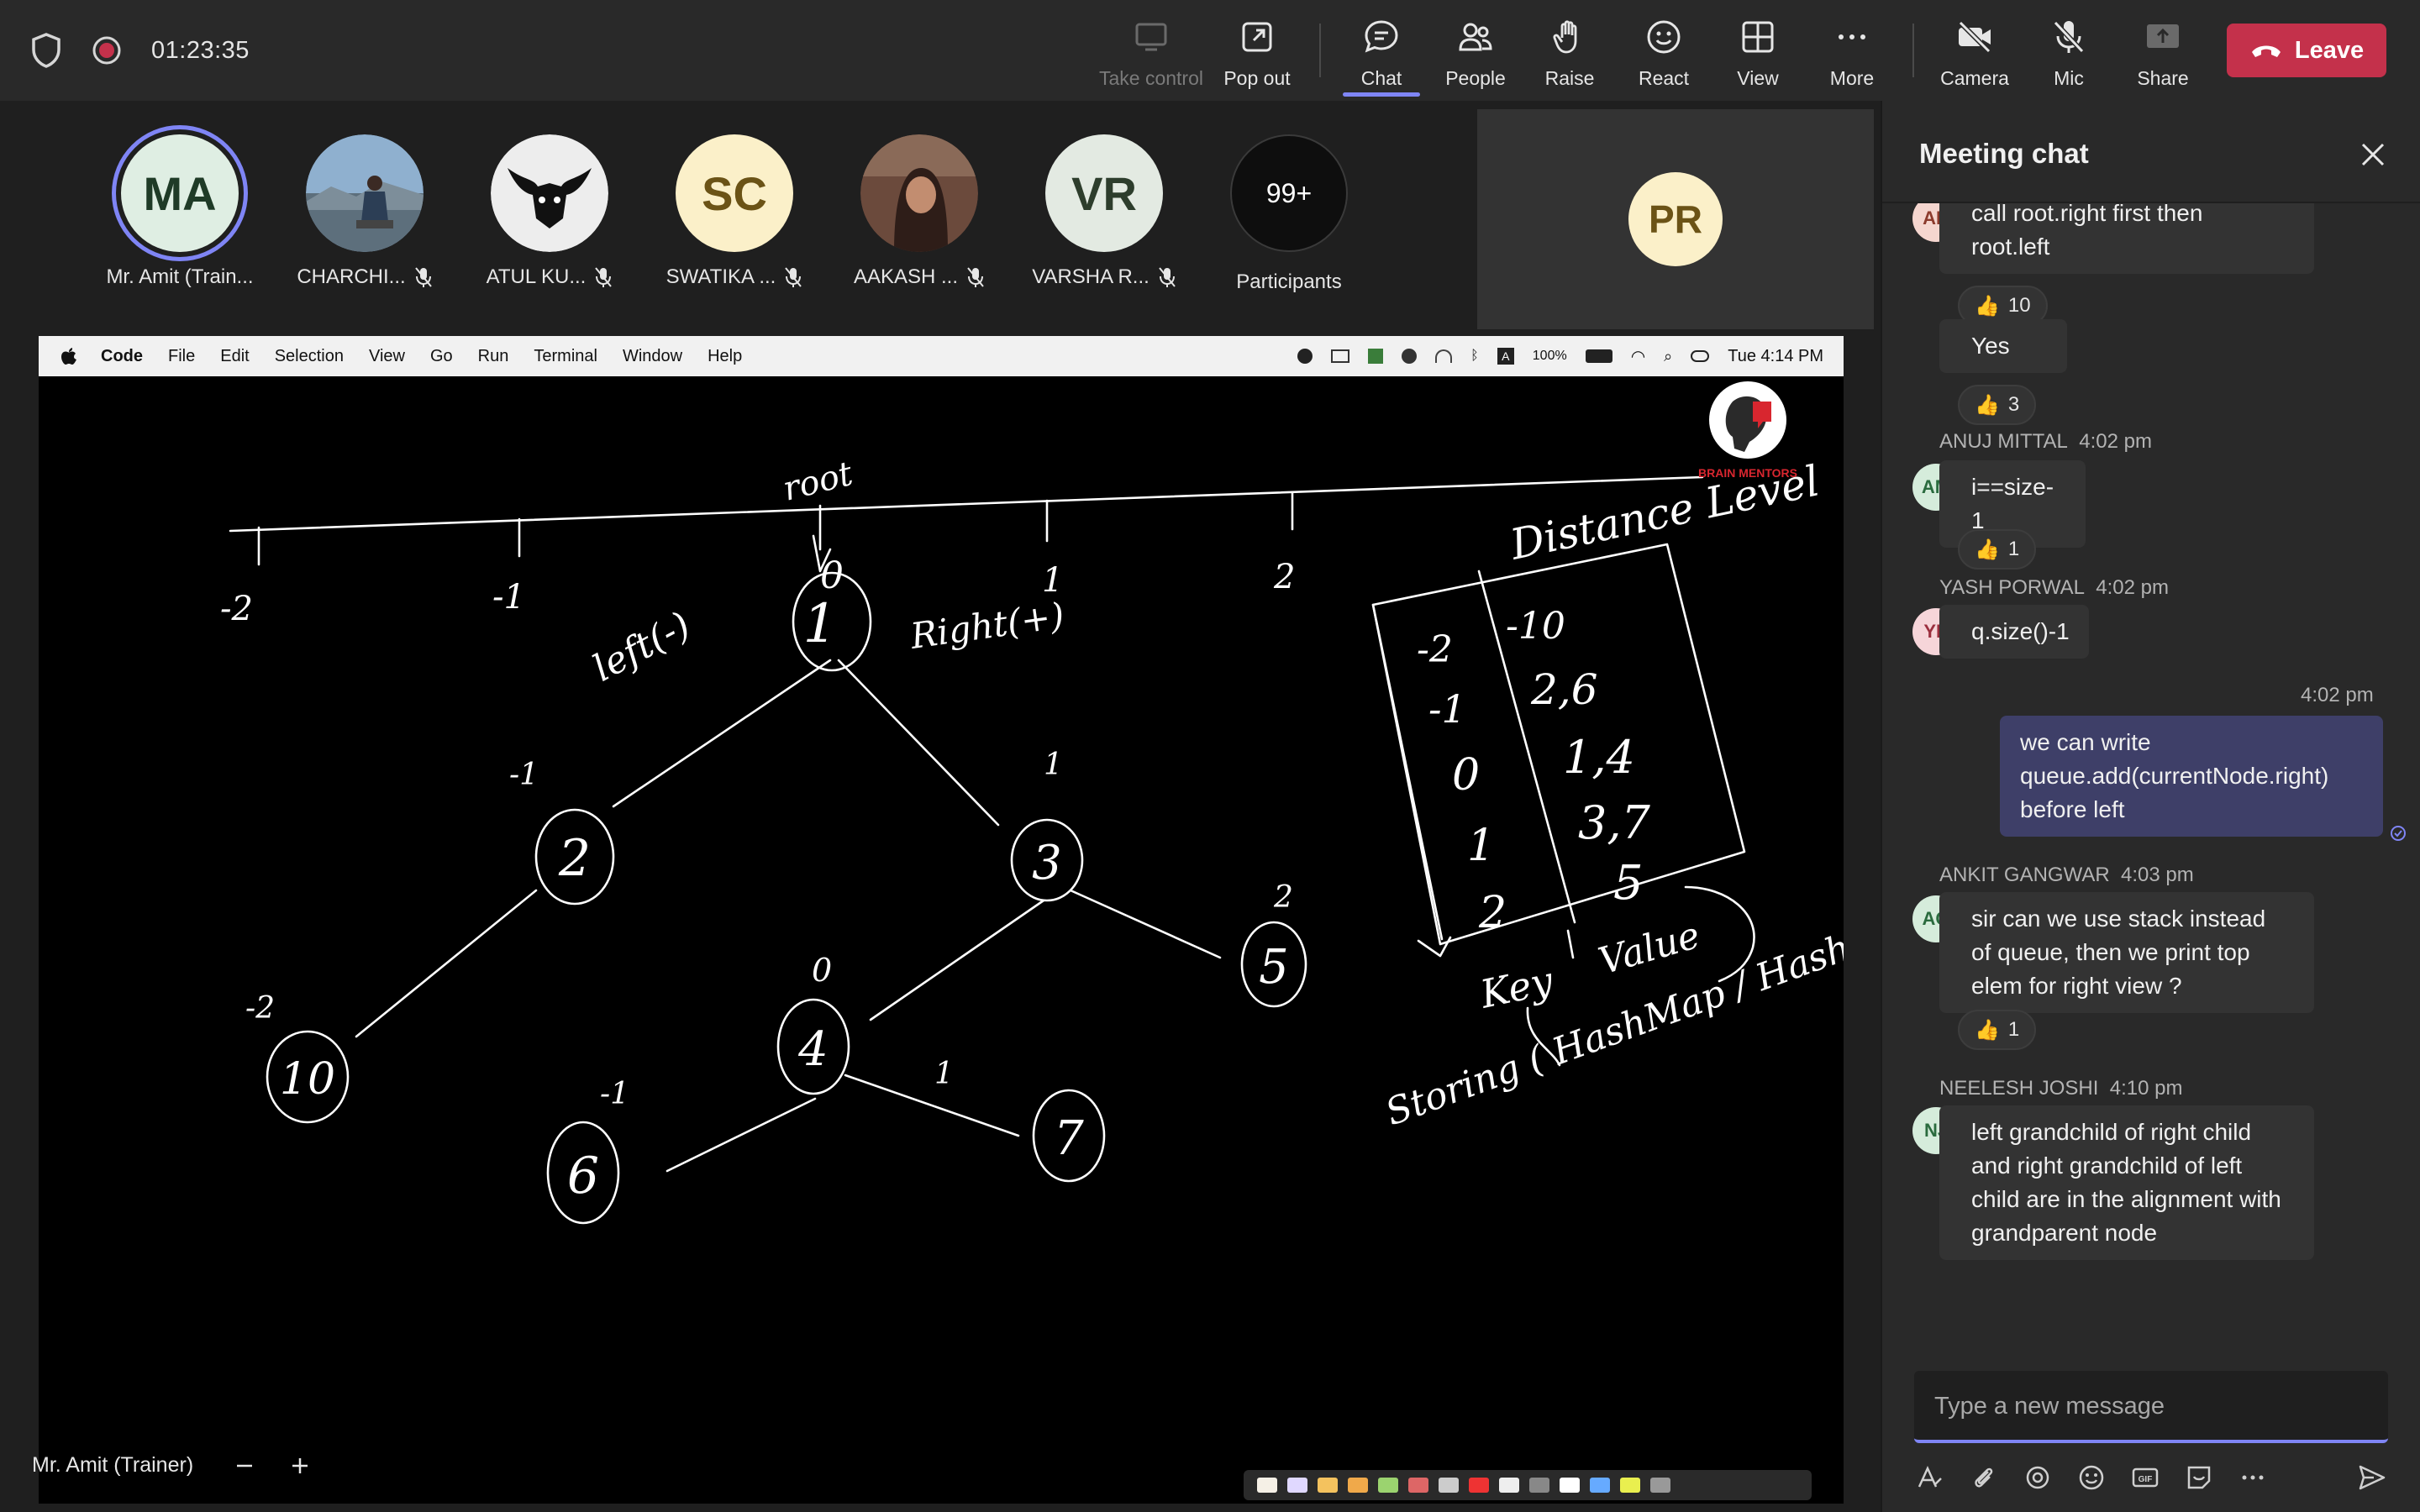 This screenshot has width=2420, height=1512. What do you see at coordinates (1435, 649) in the screenshot?
I see `table-key: -2` at bounding box center [1435, 649].